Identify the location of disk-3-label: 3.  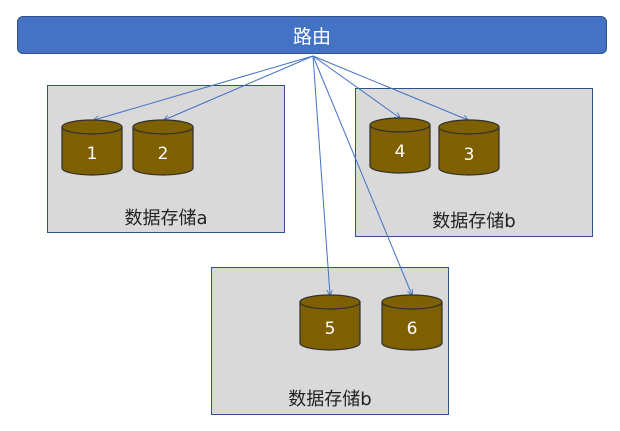
(469, 155).